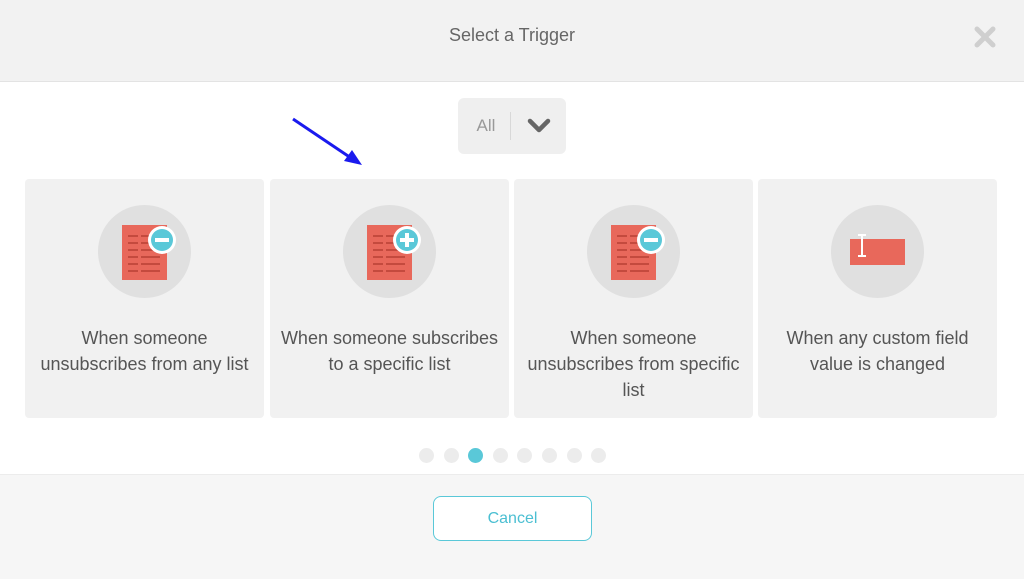 This screenshot has height=579, width=1024. I want to click on card-label: When someone unsubscribes from any list, so click(144, 351).